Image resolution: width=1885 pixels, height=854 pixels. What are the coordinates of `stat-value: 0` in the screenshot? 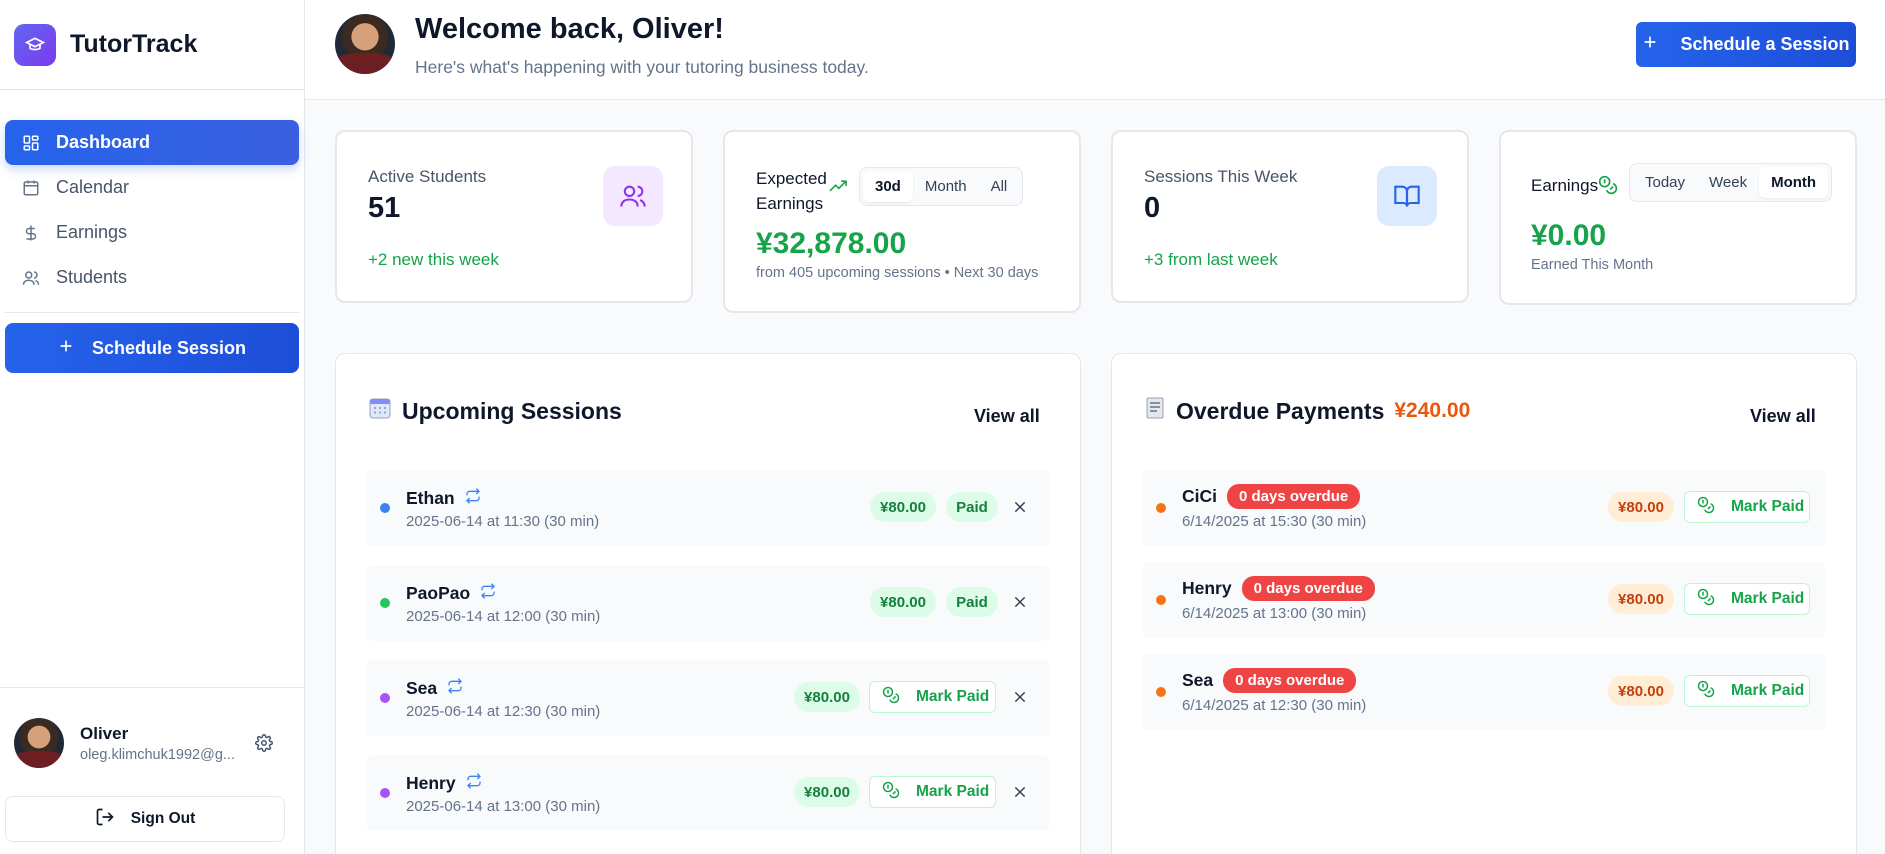 It's located at (1152, 208).